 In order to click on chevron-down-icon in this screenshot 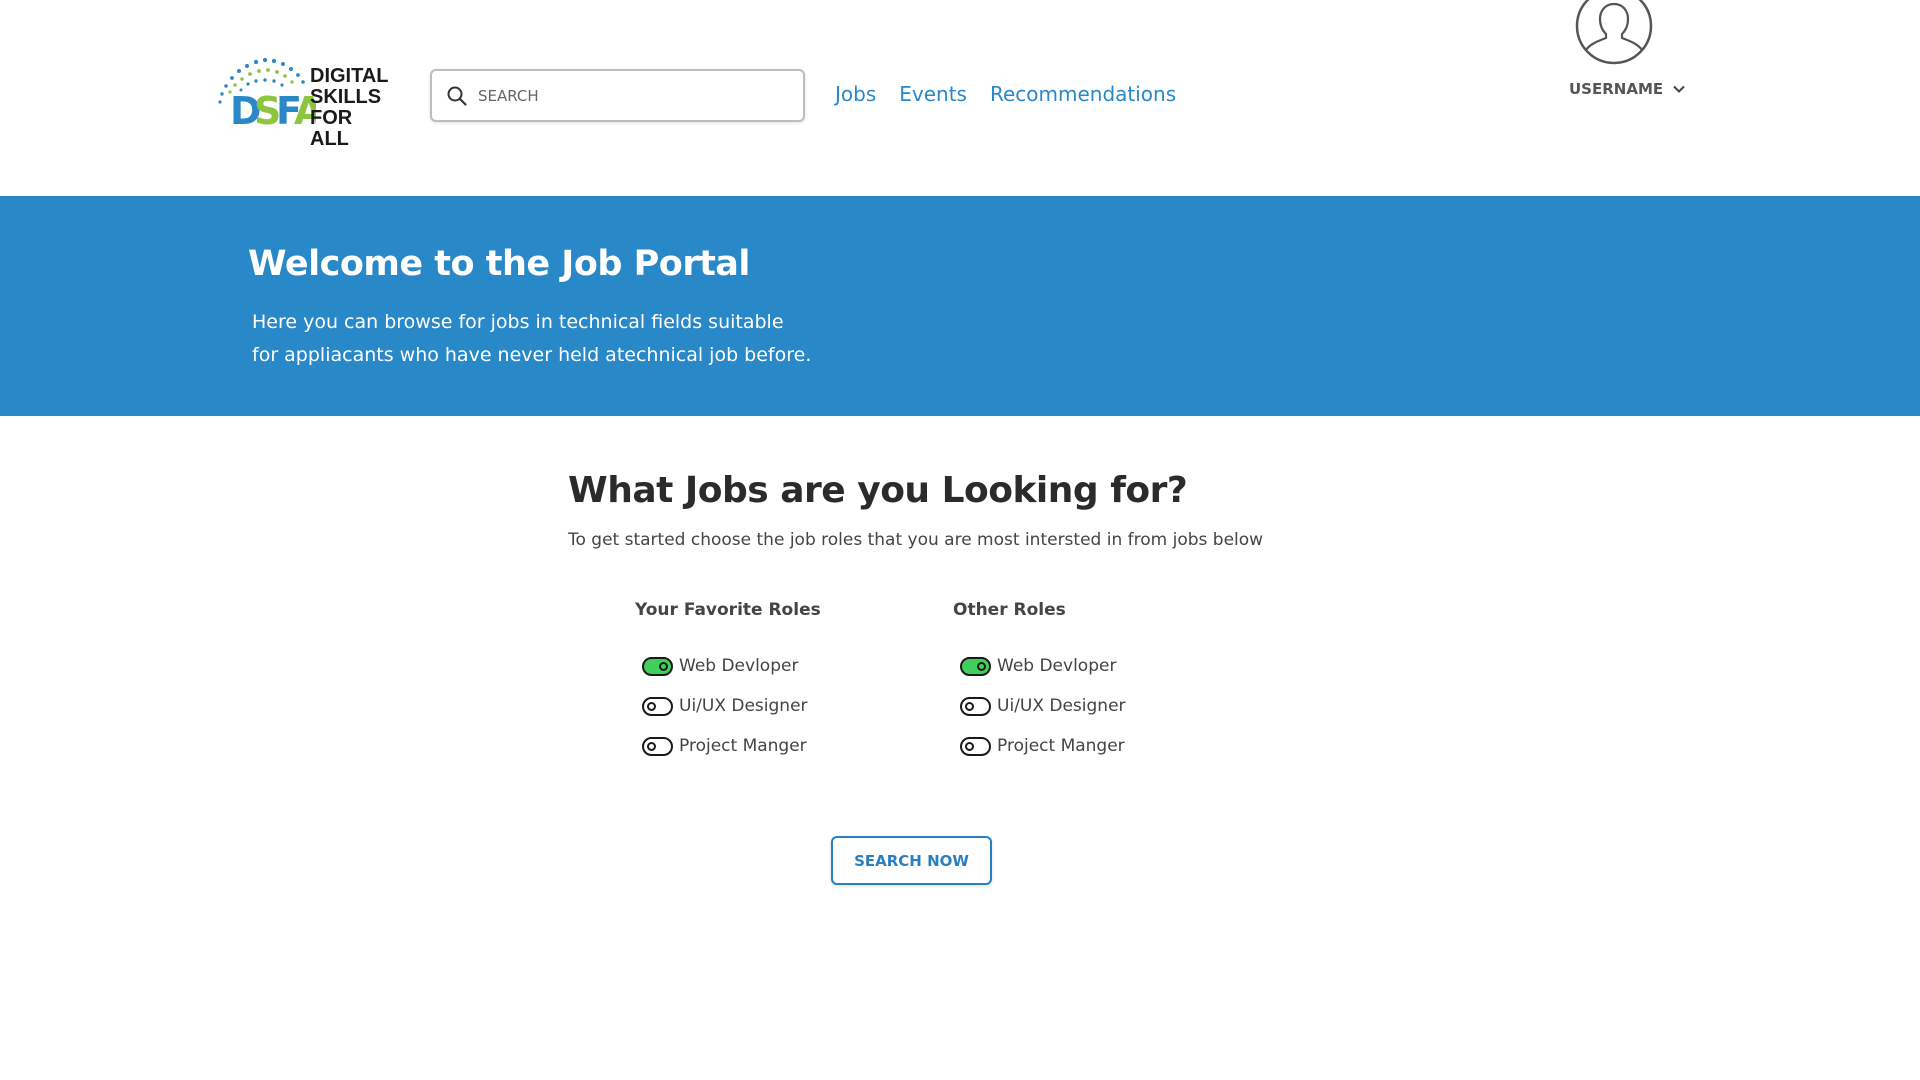, I will do `click(1679, 89)`.